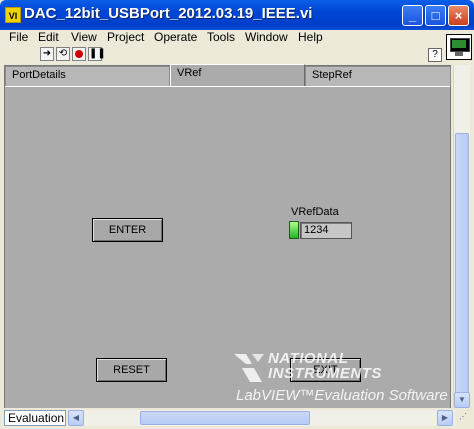  What do you see at coordinates (435, 15) in the screenshot?
I see `maximize-button: □` at bounding box center [435, 15].